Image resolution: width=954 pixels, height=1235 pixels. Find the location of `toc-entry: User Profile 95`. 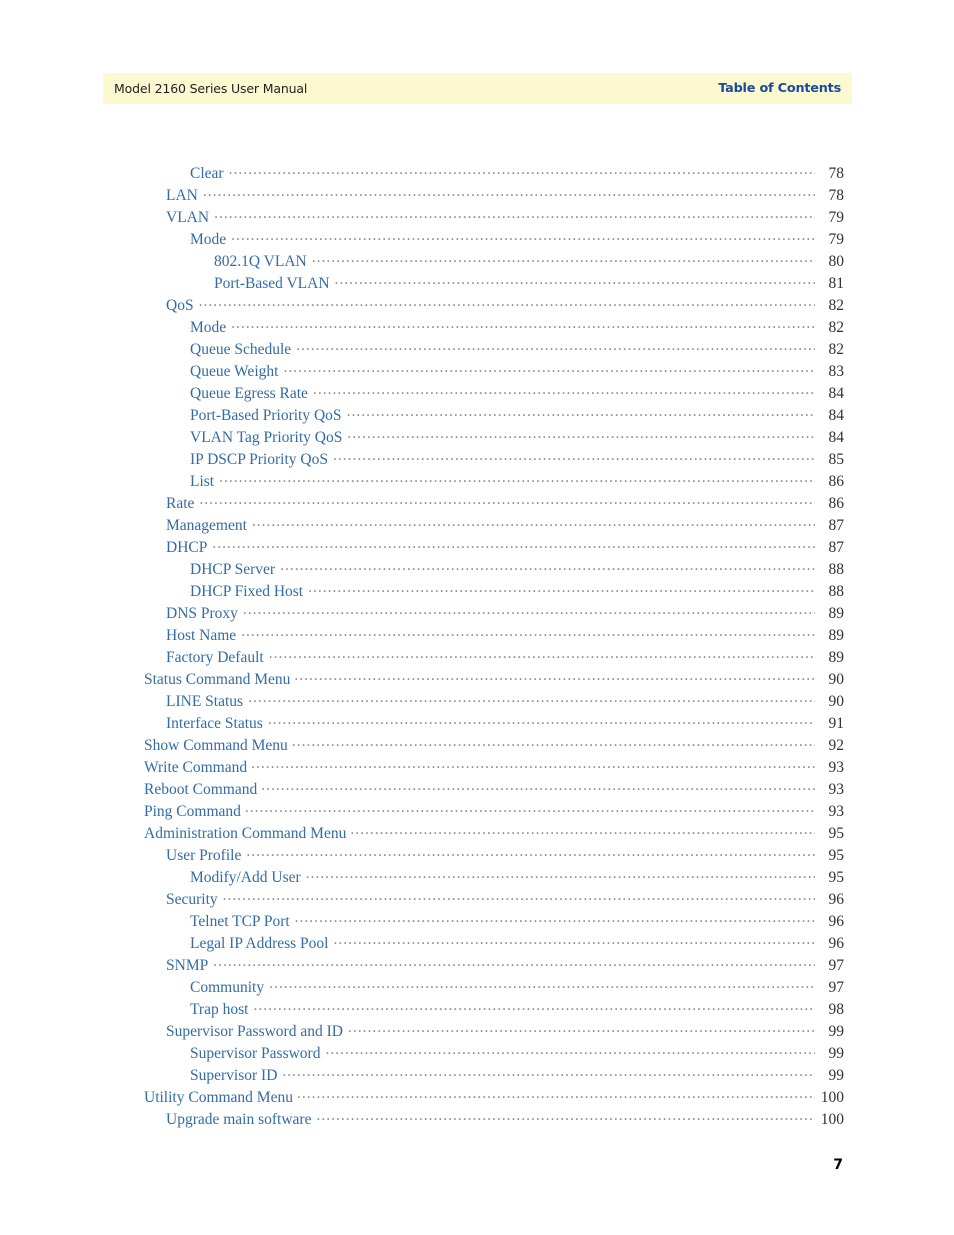

toc-entry: User Profile 95 is located at coordinates (505, 856).